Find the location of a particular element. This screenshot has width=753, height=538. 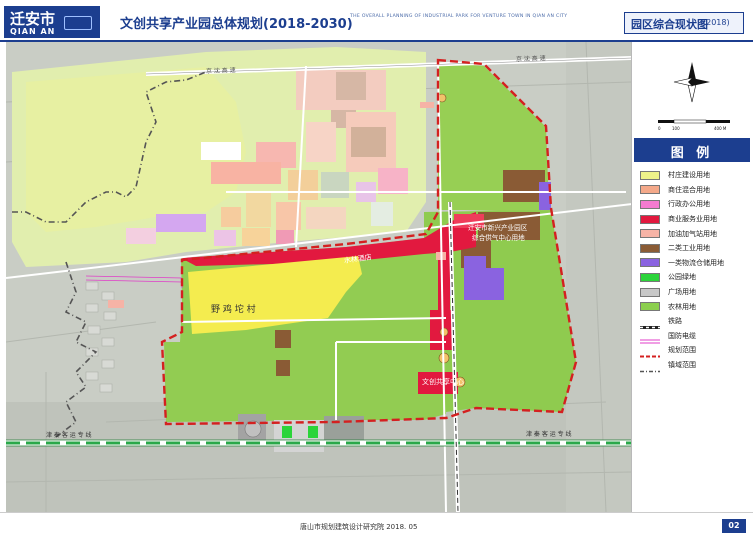

legend-item: 公园绿地 is located at coordinates (695, 277).